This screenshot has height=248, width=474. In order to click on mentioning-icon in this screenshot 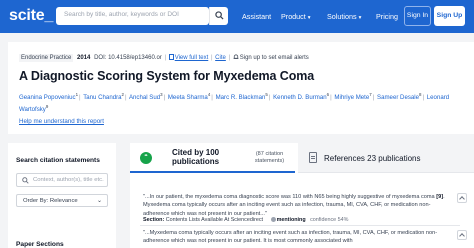, I will do `click(273, 219)`.